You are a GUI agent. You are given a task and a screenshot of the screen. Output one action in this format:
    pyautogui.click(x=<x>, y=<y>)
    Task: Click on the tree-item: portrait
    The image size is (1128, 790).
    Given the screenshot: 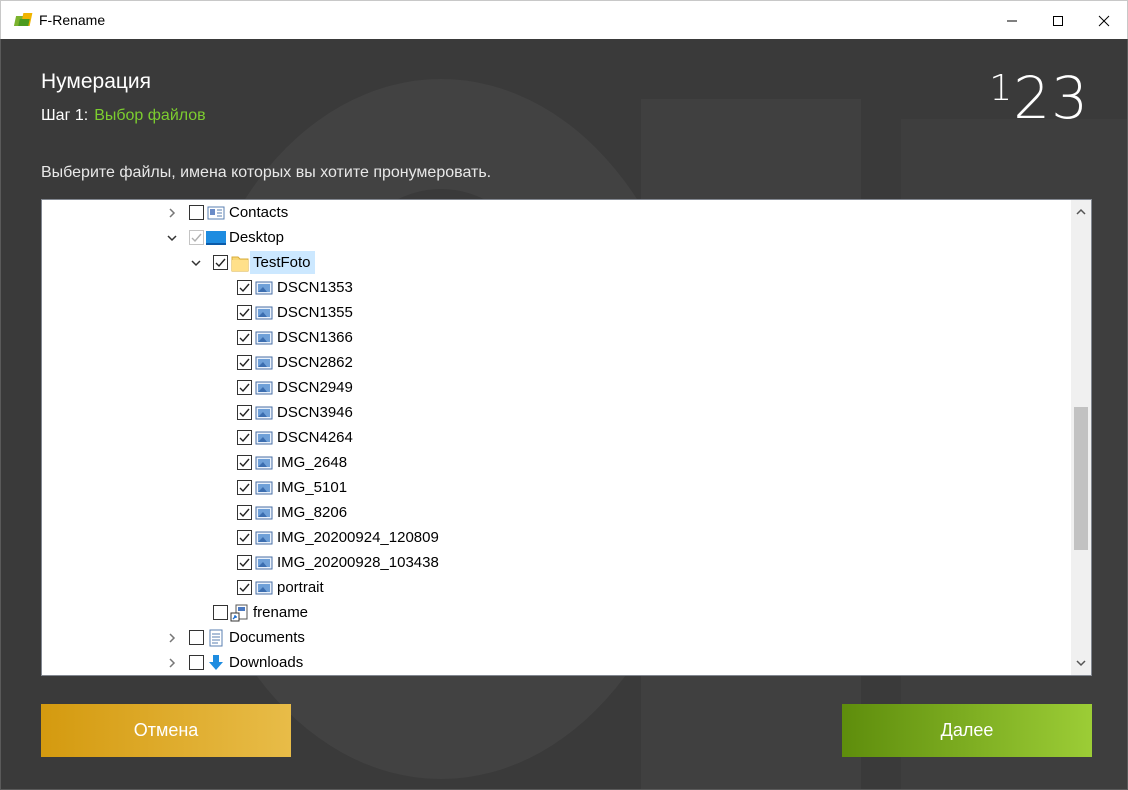 What is the action you would take?
    pyautogui.click(x=271, y=587)
    